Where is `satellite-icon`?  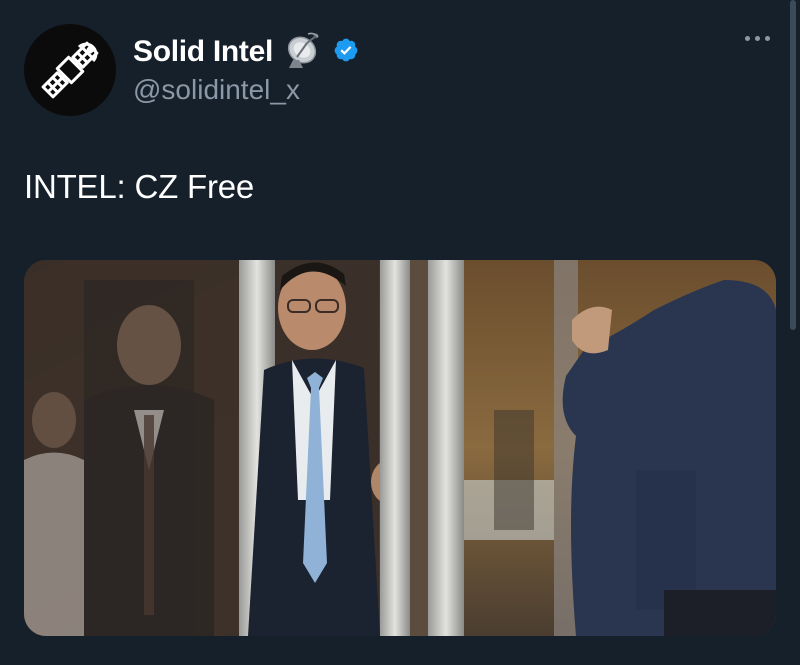 satellite-icon is located at coordinates (70, 70).